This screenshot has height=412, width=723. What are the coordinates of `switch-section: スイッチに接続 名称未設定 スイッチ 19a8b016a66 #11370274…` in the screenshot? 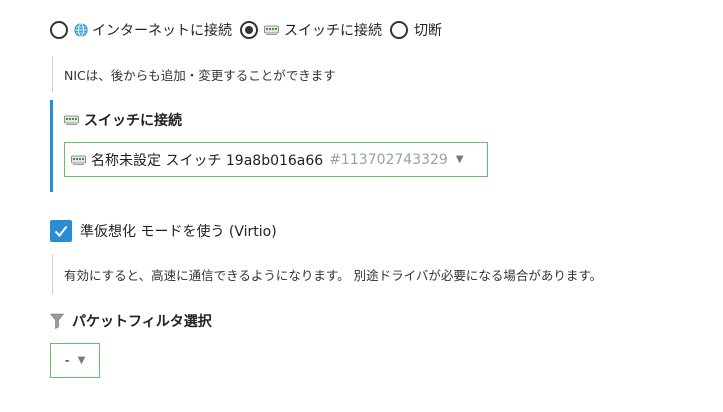 It's located at (280, 146).